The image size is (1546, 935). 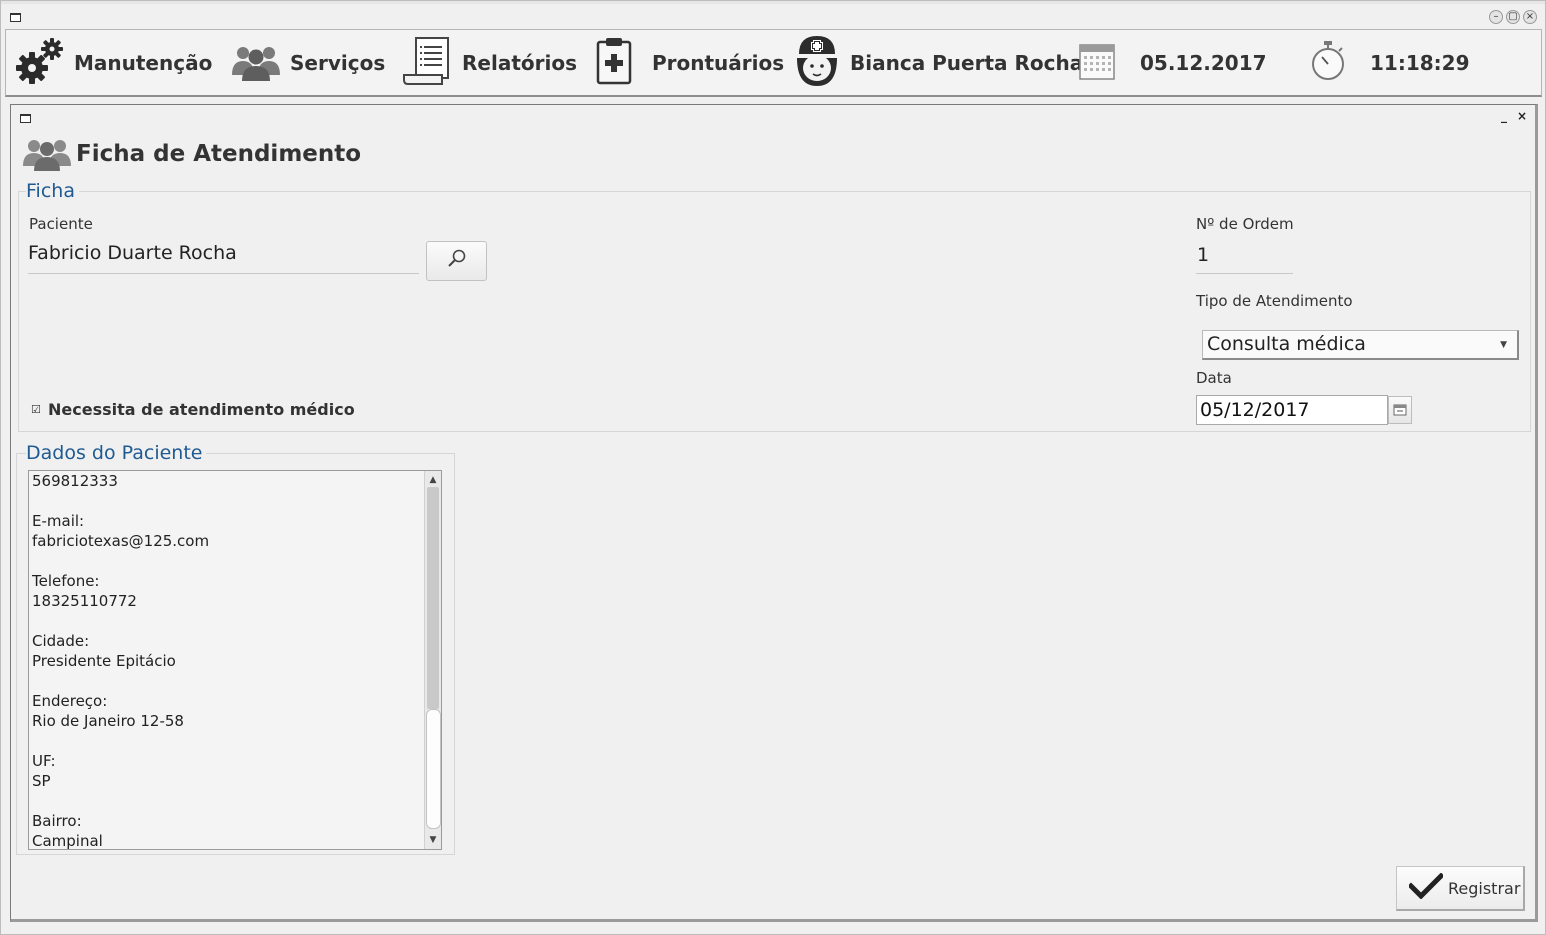 I want to click on patient-field-underline, so click(x=223, y=273).